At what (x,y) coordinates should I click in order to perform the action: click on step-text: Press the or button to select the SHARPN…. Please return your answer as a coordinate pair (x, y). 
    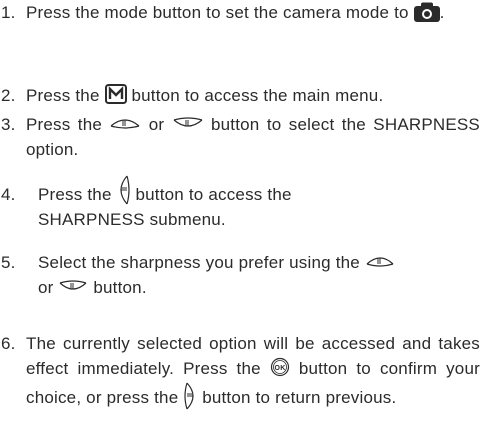
    Looking at the image, I should click on (253, 137).